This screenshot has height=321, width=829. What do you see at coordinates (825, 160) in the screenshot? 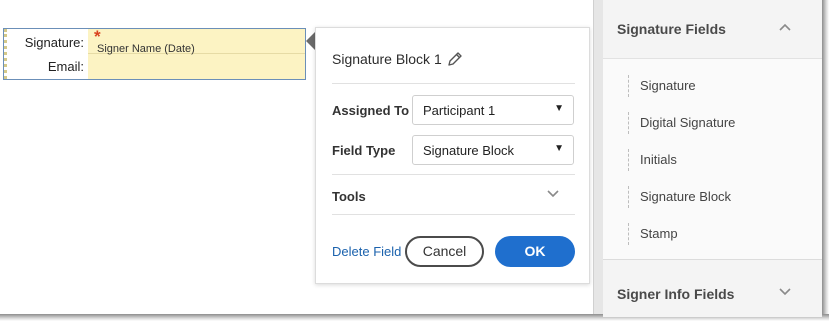
I see `window-shadow-right` at bounding box center [825, 160].